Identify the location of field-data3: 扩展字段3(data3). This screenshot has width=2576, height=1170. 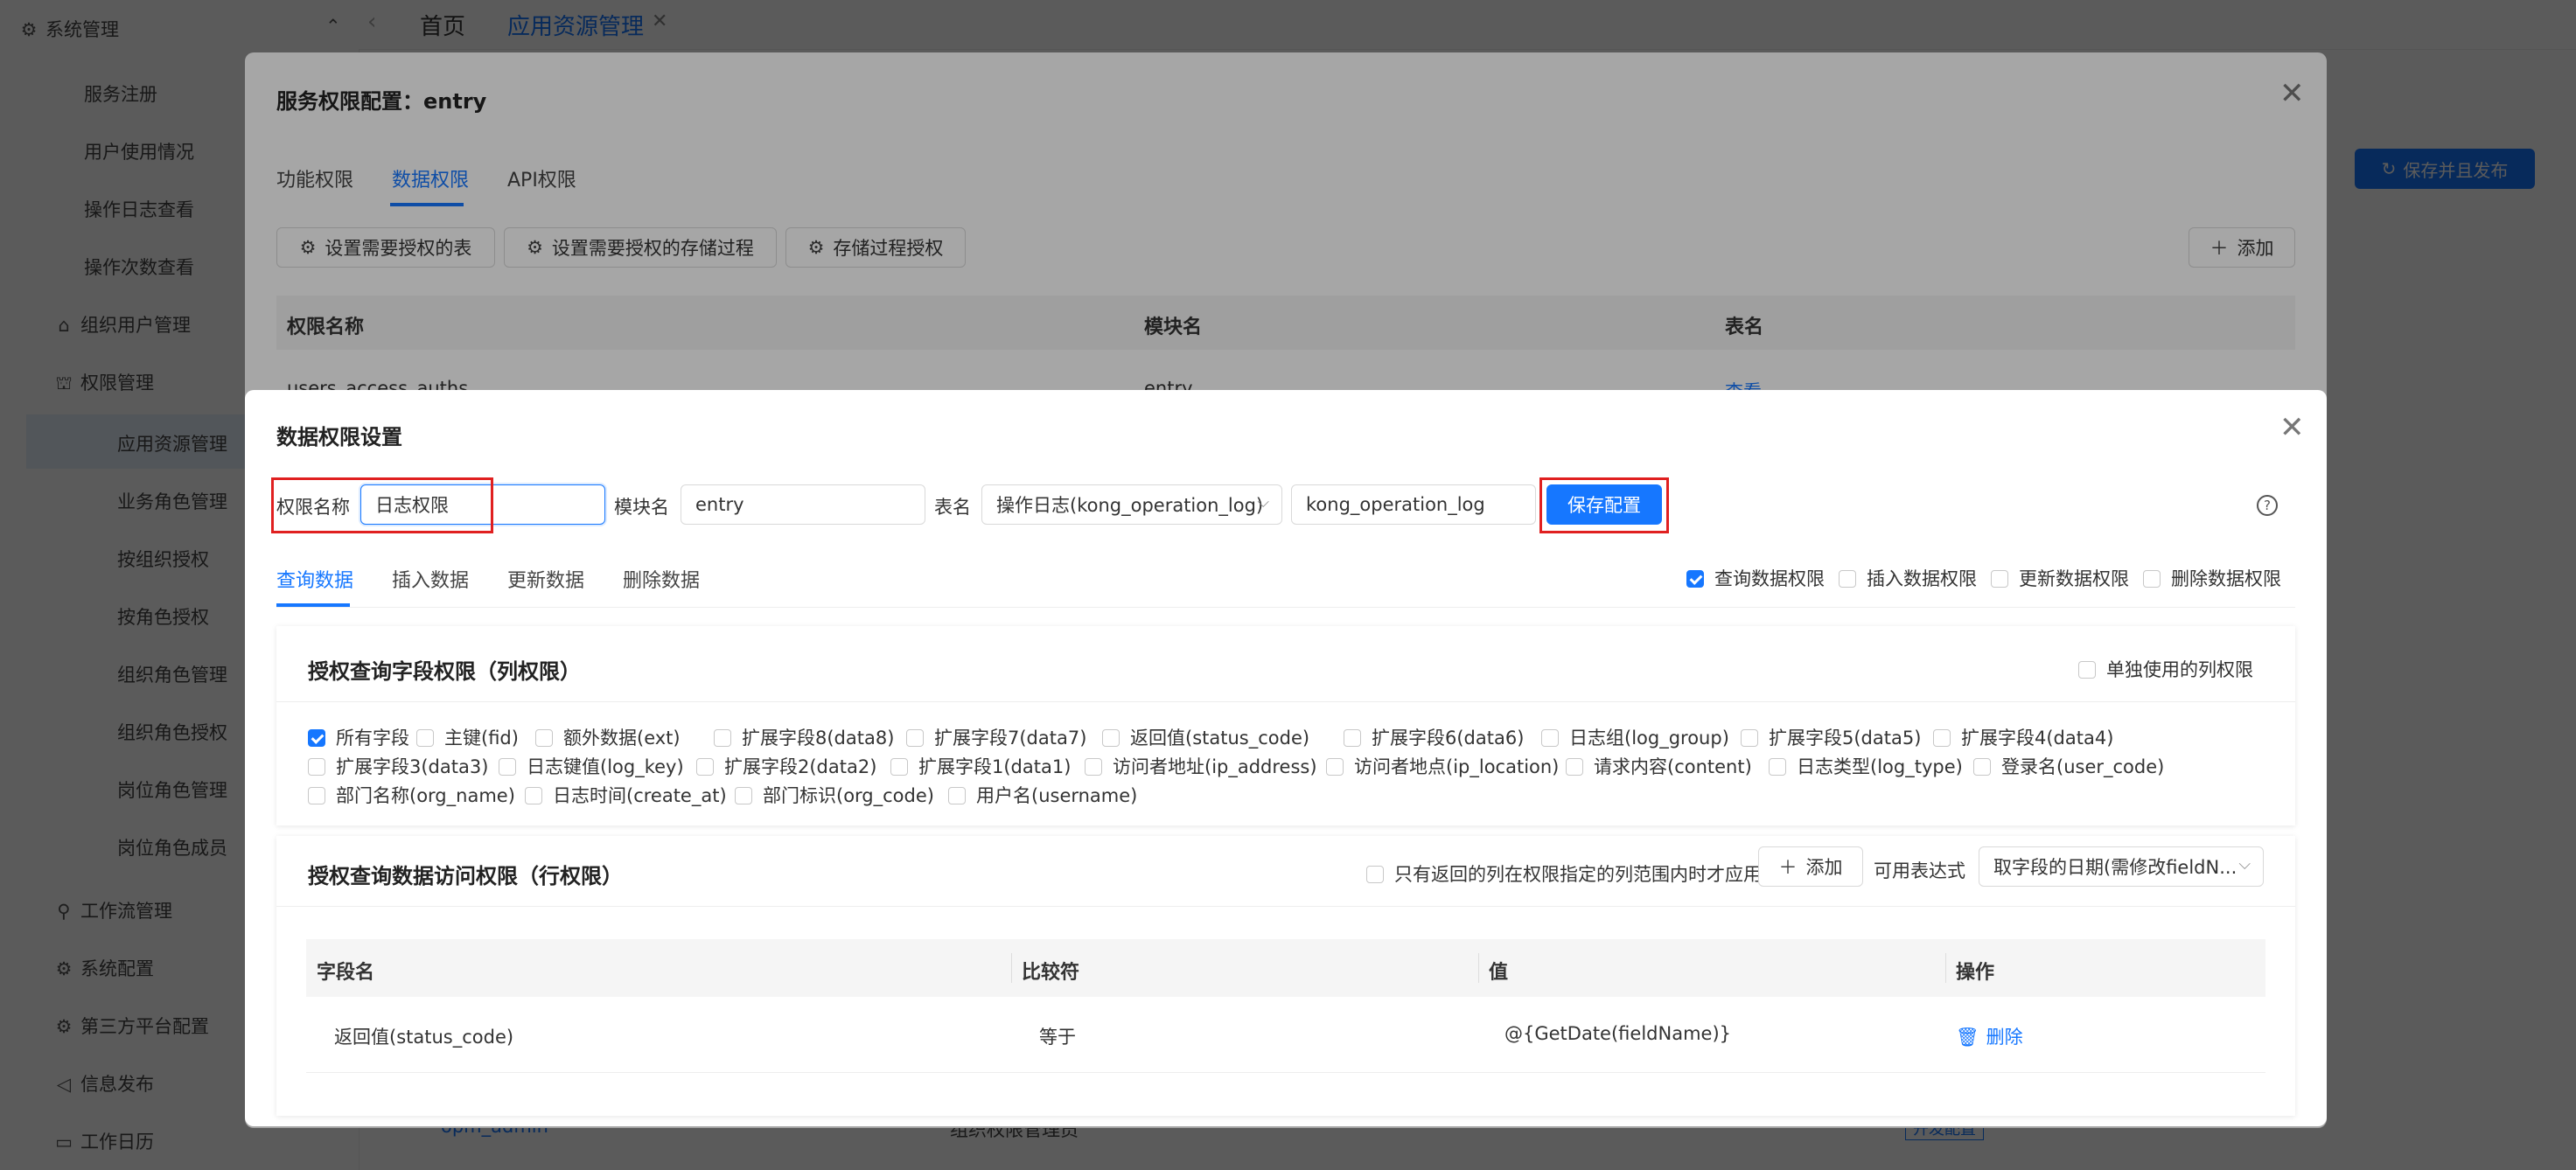
(398, 766).